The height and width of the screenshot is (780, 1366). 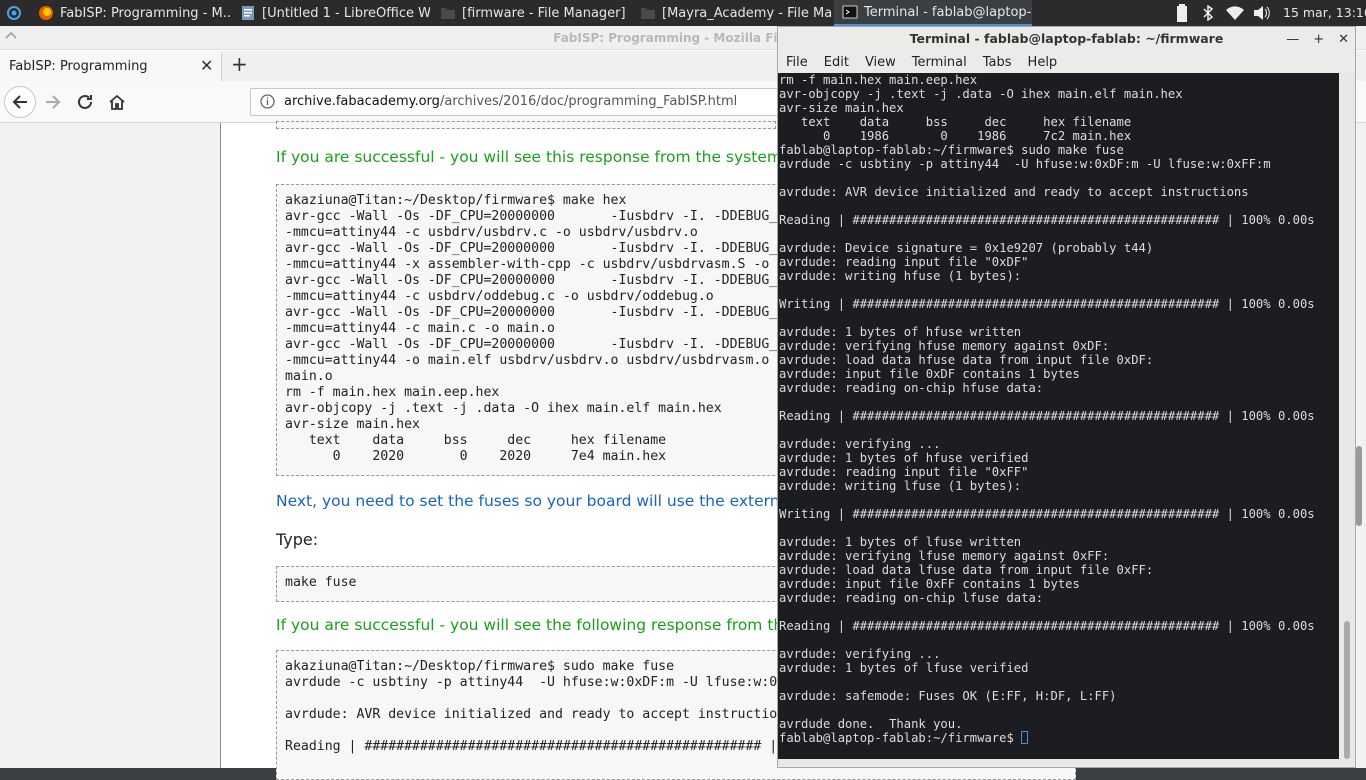 I want to click on window-controls: — + ✕, so click(x=1317, y=39).